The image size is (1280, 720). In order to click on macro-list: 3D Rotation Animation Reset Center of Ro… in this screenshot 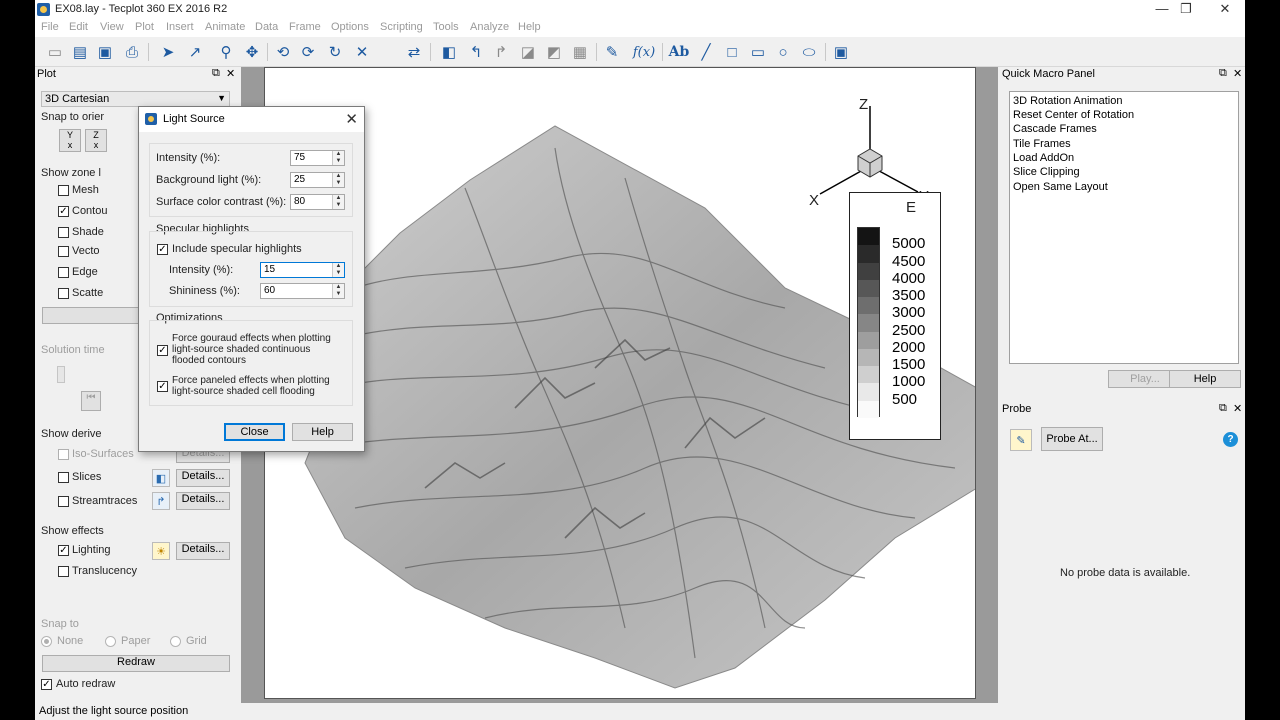, I will do `click(1124, 227)`.